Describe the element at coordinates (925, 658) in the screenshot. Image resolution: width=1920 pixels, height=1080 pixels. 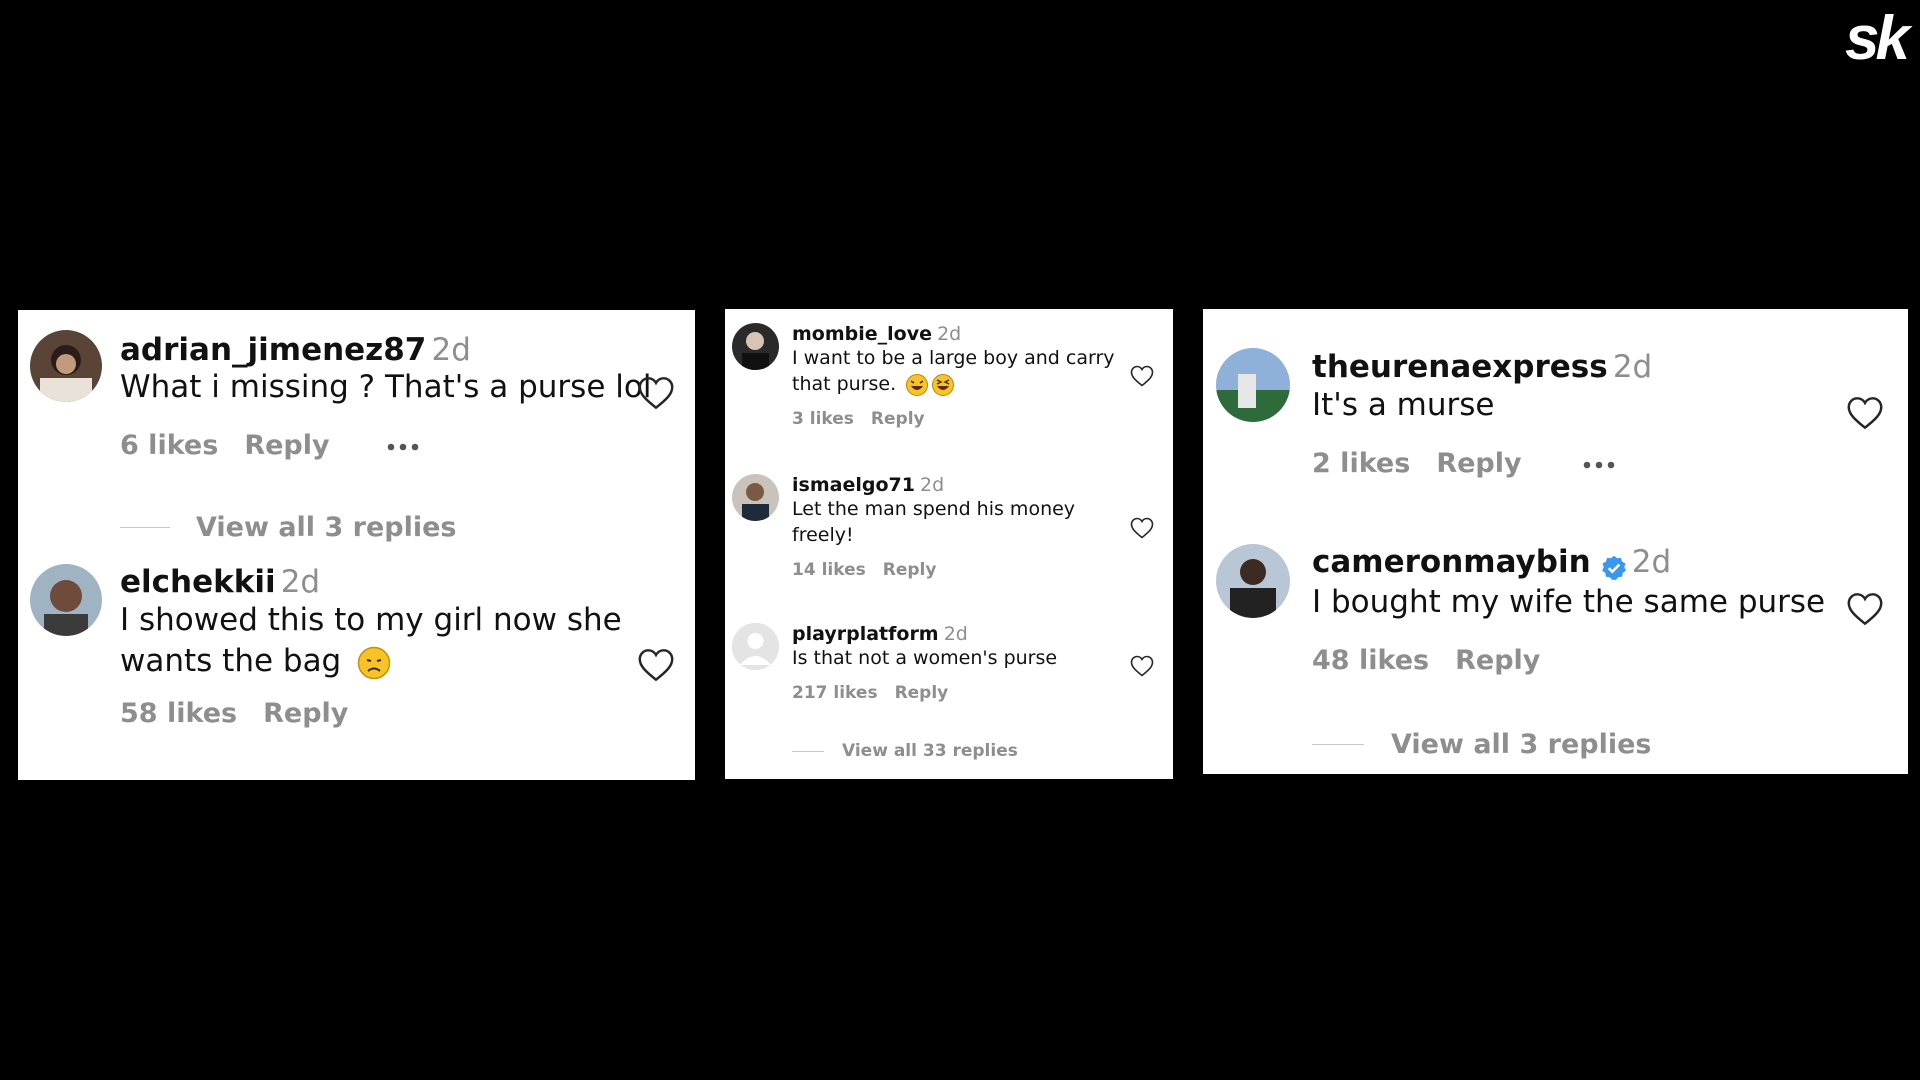
I see `comment-text: Is that not a women's purse` at that location.